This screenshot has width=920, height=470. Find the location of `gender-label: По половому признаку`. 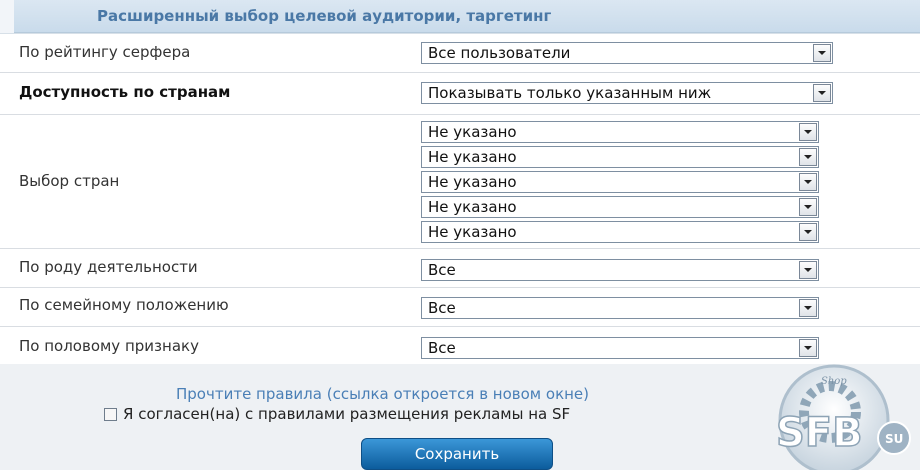

gender-label: По половому признаку is located at coordinates (109, 346).